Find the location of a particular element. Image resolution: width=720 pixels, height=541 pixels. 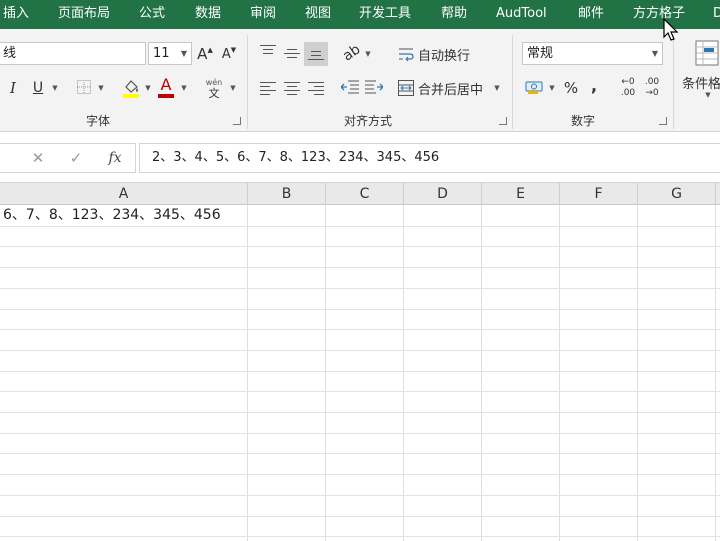

align-bottom-icon is located at coordinates (316, 55).